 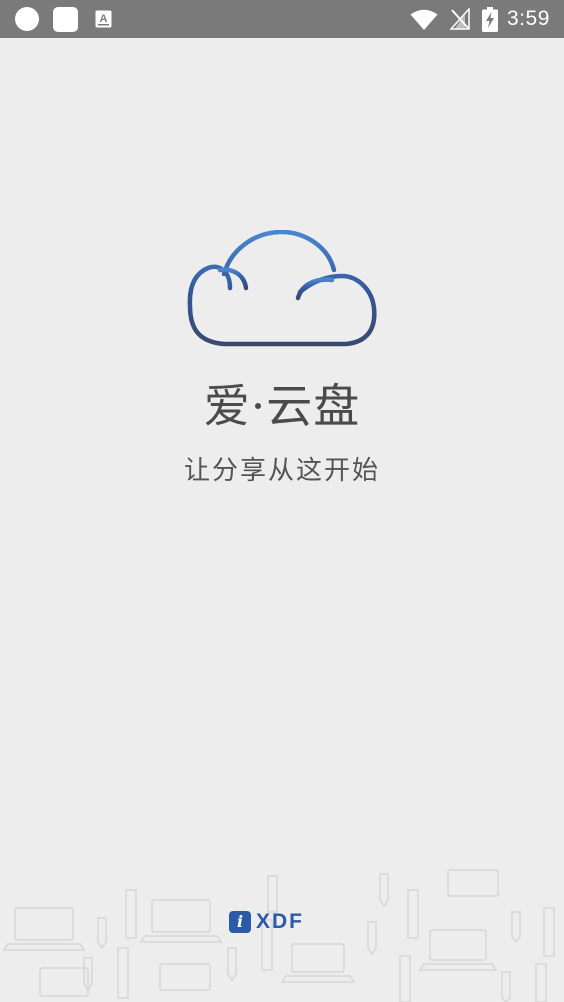 I want to click on notification-circle-icon, so click(x=27, y=19).